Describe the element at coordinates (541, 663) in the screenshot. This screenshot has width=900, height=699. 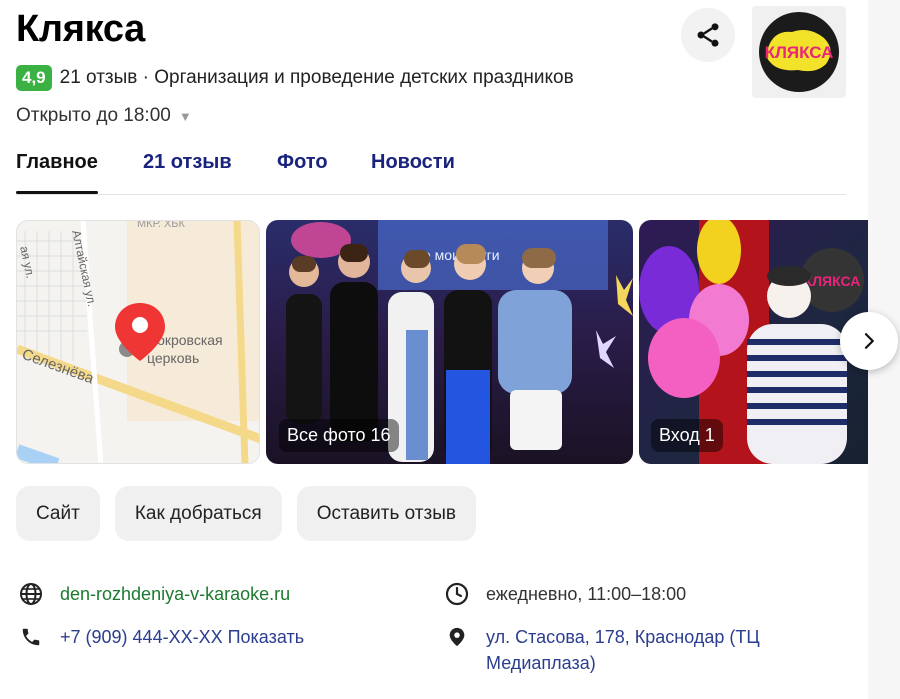
I see `address-line-2: Медиаплаза)` at that location.